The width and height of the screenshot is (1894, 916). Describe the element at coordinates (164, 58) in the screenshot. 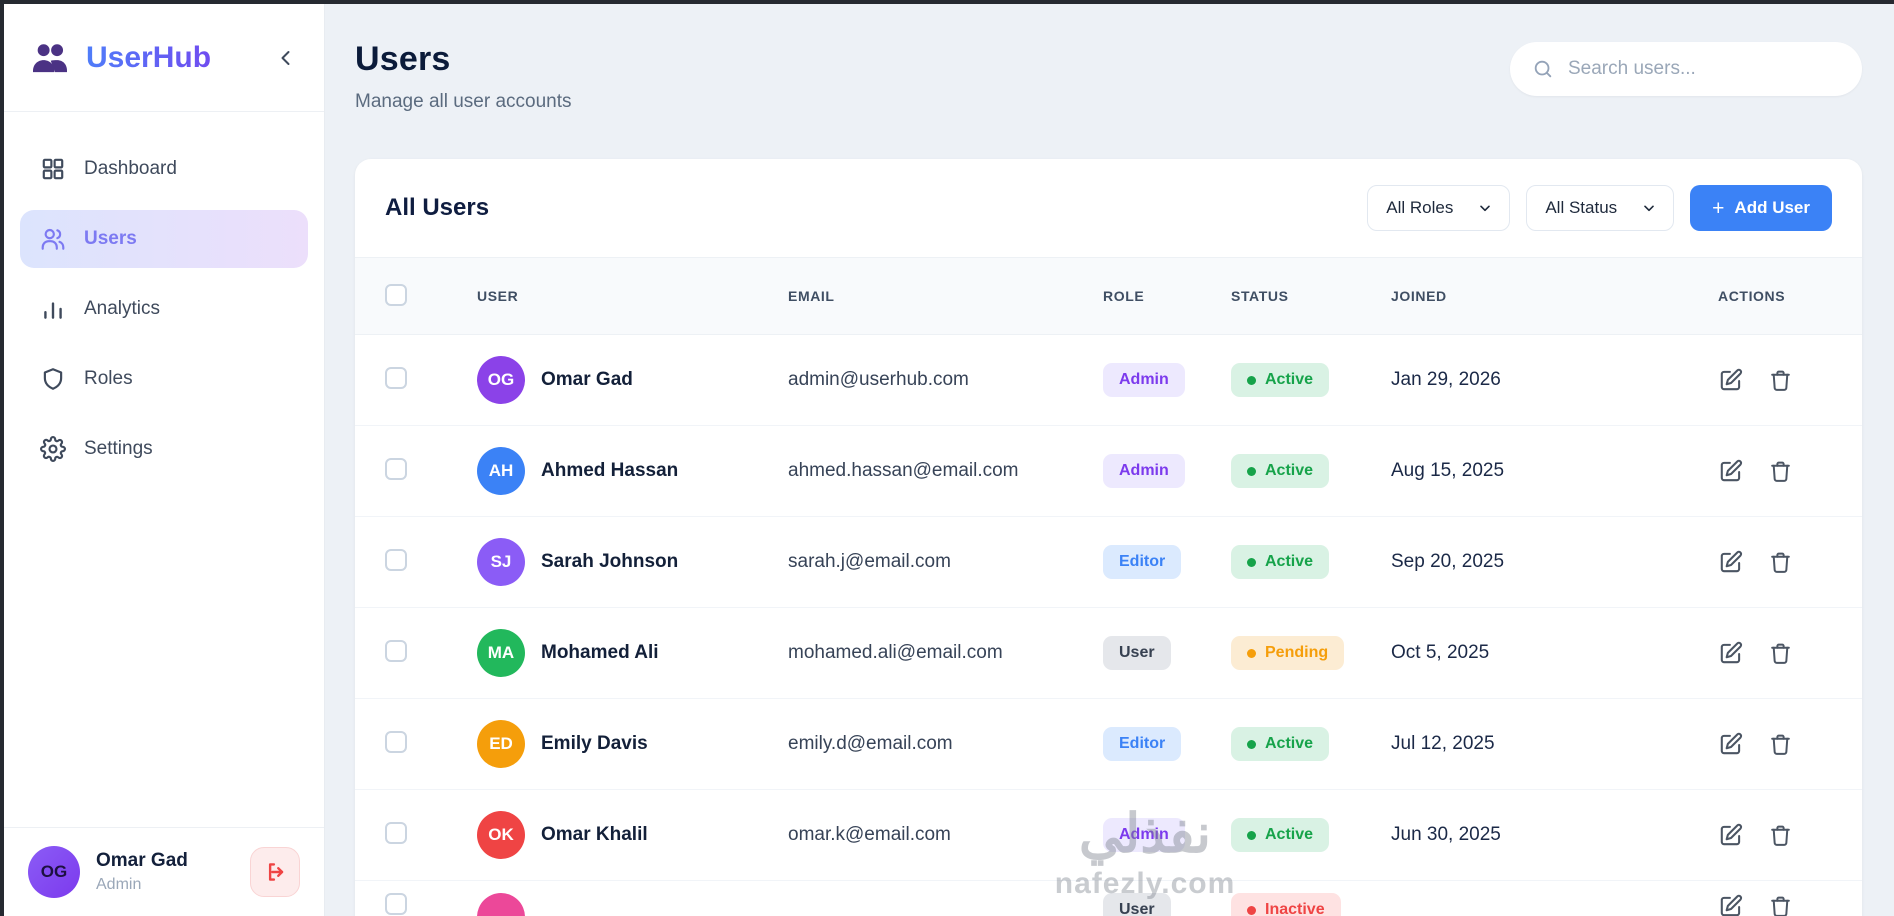

I see `logo-row: UserHub` at that location.